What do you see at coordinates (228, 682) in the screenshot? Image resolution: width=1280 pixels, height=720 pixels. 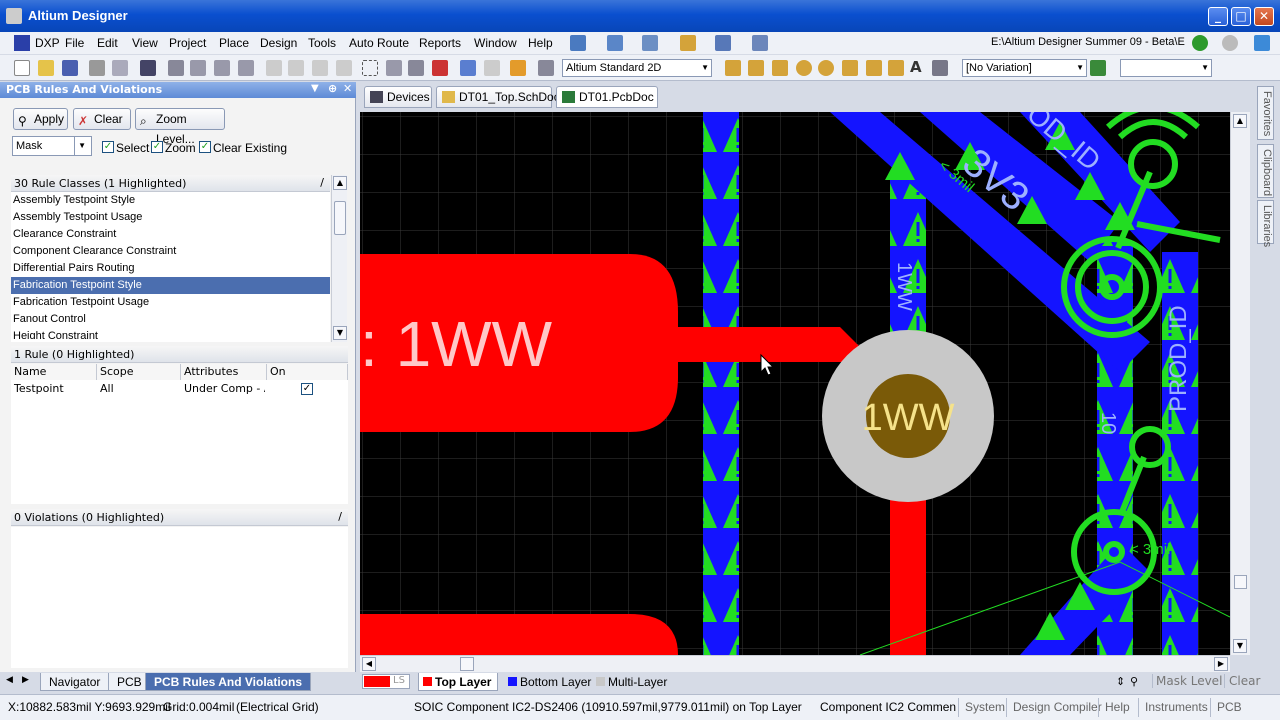 I see `tab-pcb-rules-violations: PCB Rules And Violations` at bounding box center [228, 682].